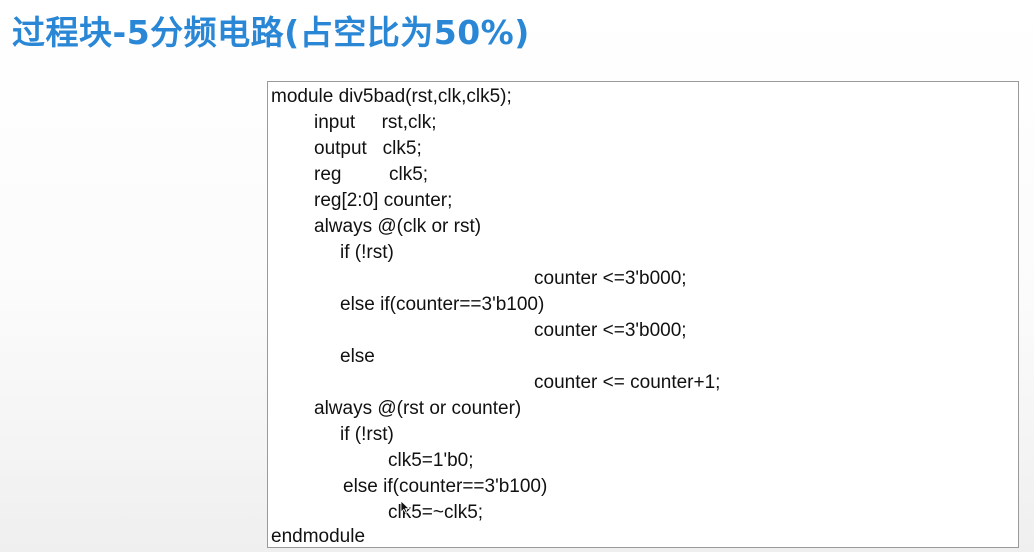  I want to click on code-line: input rst,clk;, so click(375, 122).